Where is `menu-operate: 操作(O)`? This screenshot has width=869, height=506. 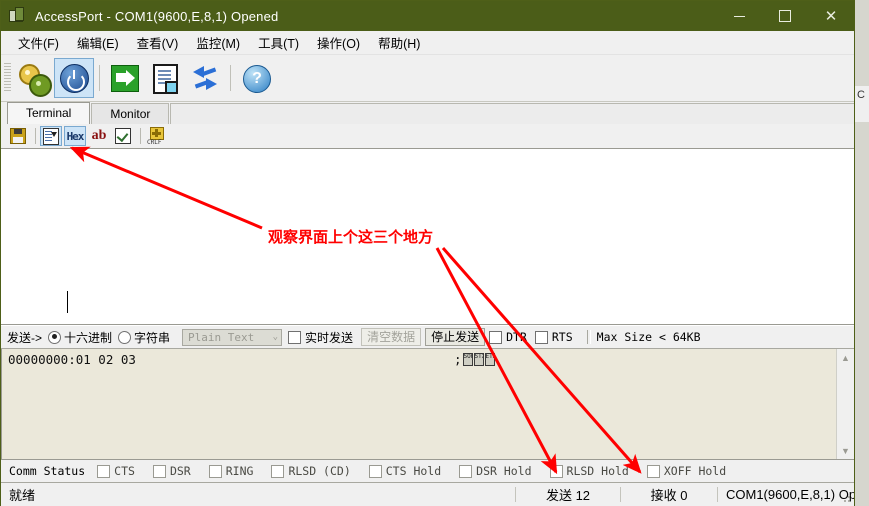 menu-operate: 操作(O) is located at coordinates (338, 42).